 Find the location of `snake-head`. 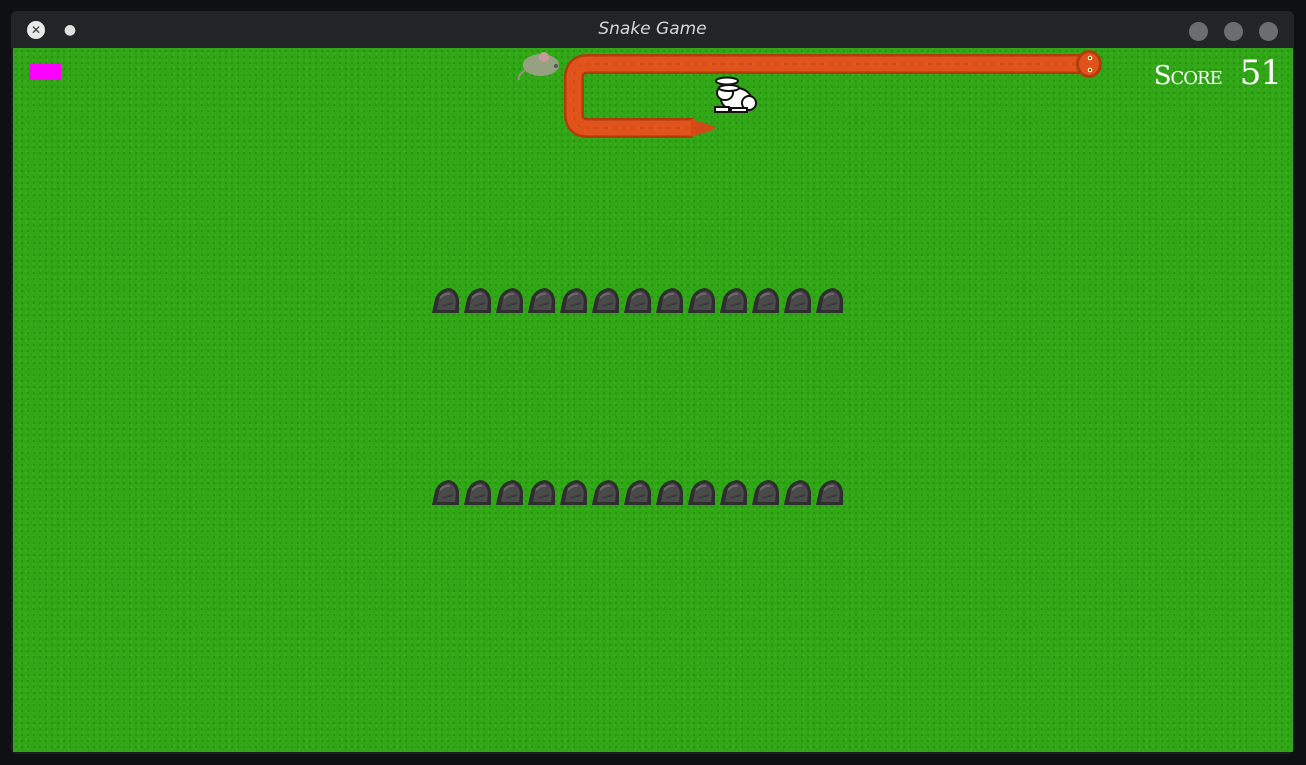

snake-head is located at coordinates (1089, 64).